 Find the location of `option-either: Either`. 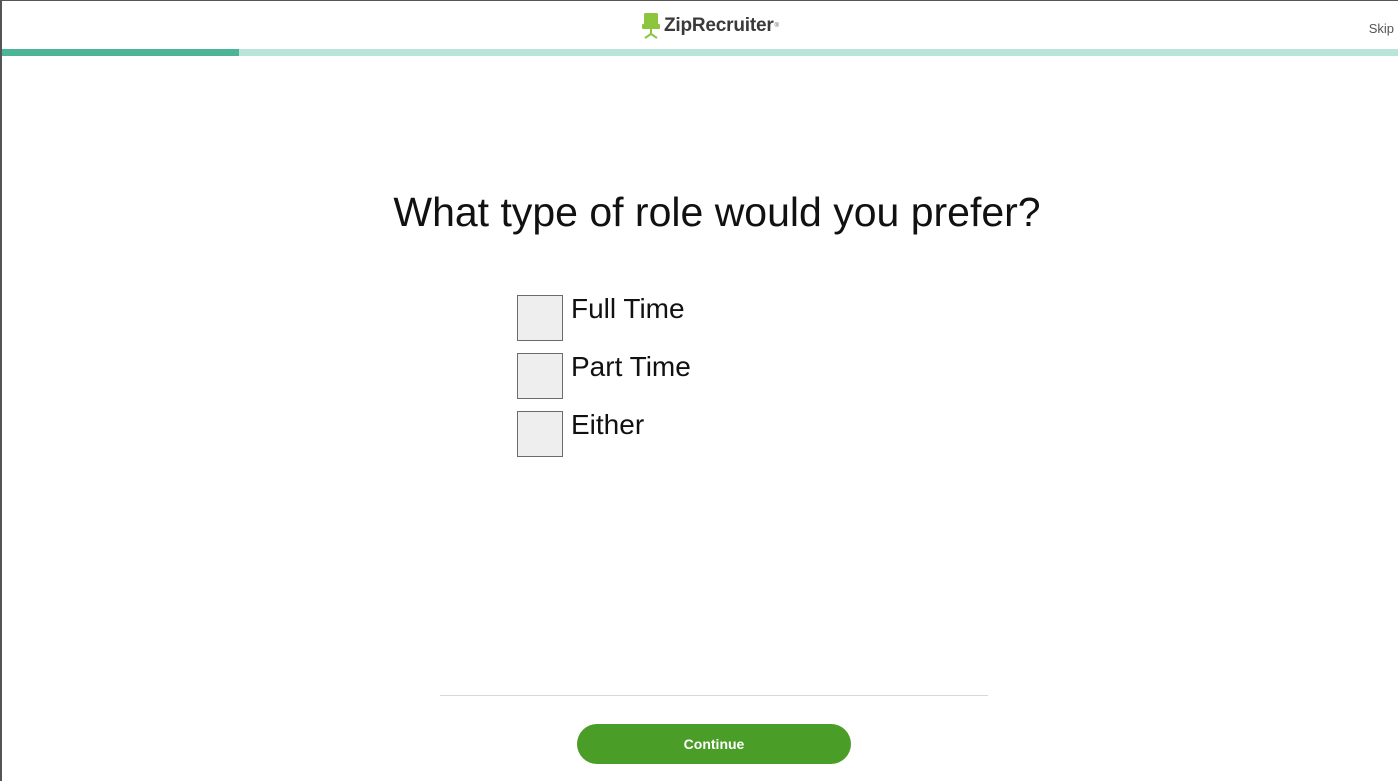

option-either: Either is located at coordinates (604, 434).